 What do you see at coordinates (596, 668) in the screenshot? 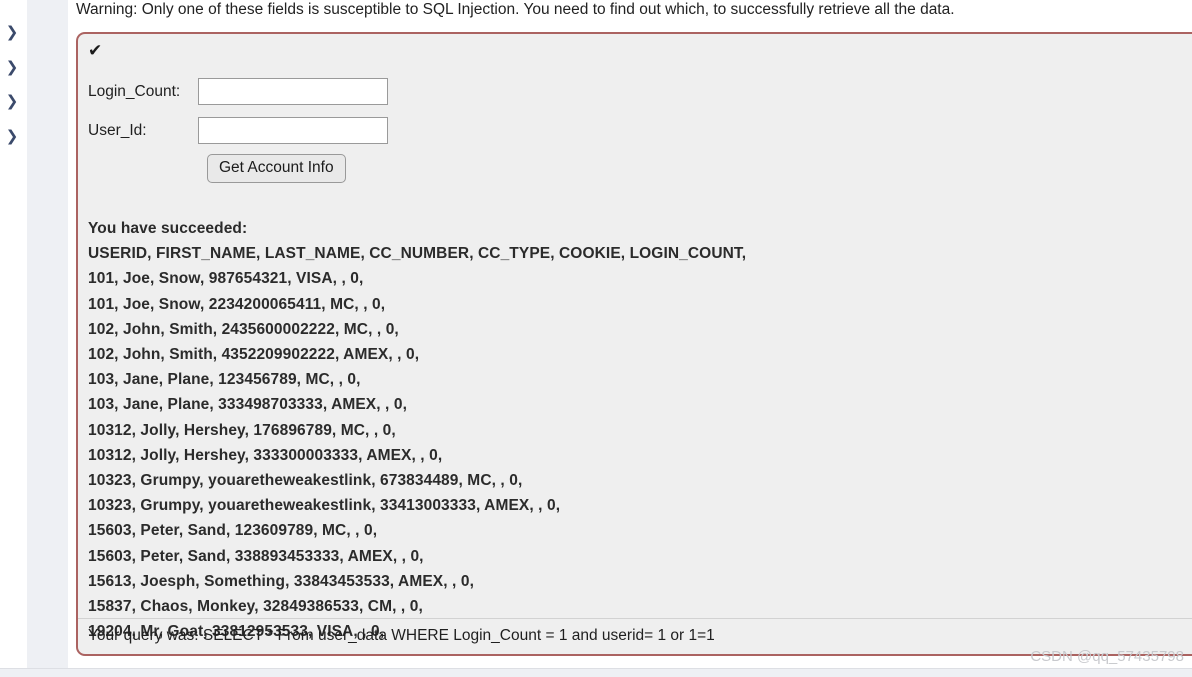
I see `bottom-strip-divider` at bounding box center [596, 668].